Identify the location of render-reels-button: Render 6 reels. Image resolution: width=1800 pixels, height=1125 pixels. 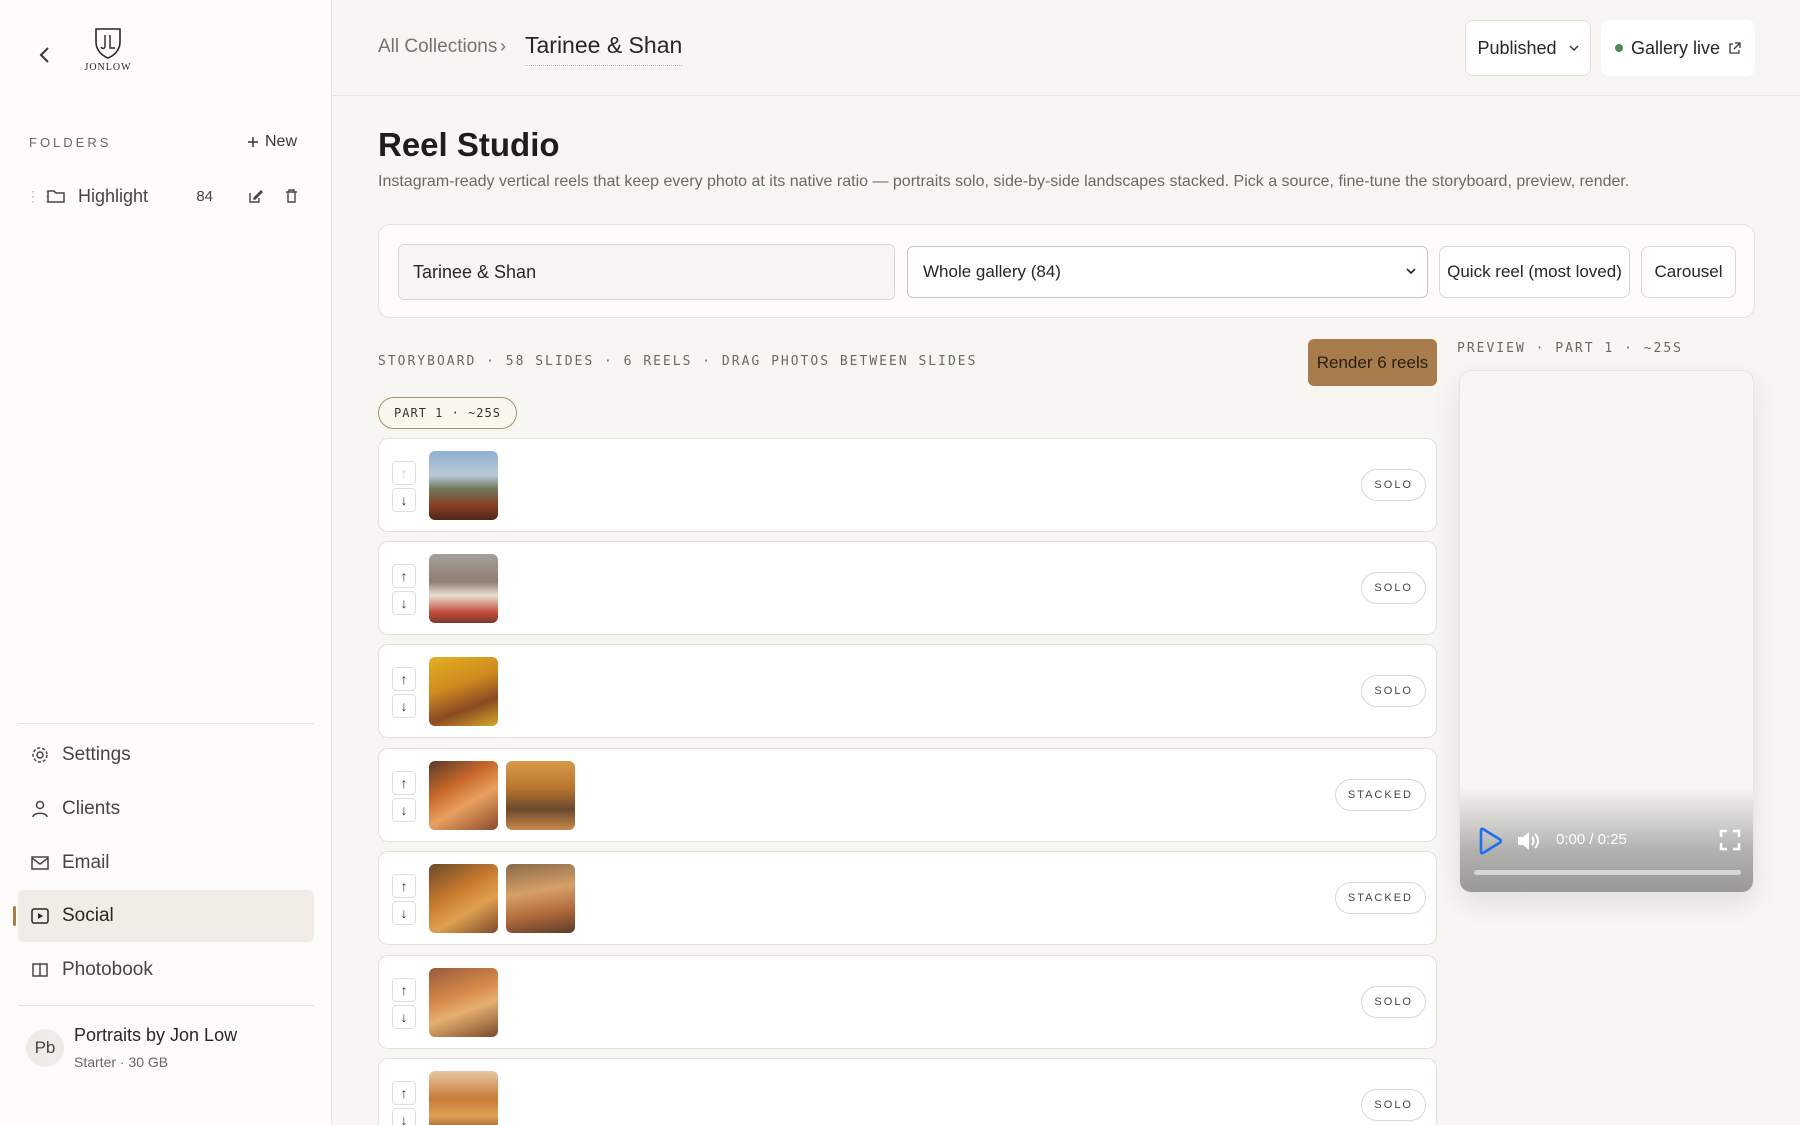
(1372, 362).